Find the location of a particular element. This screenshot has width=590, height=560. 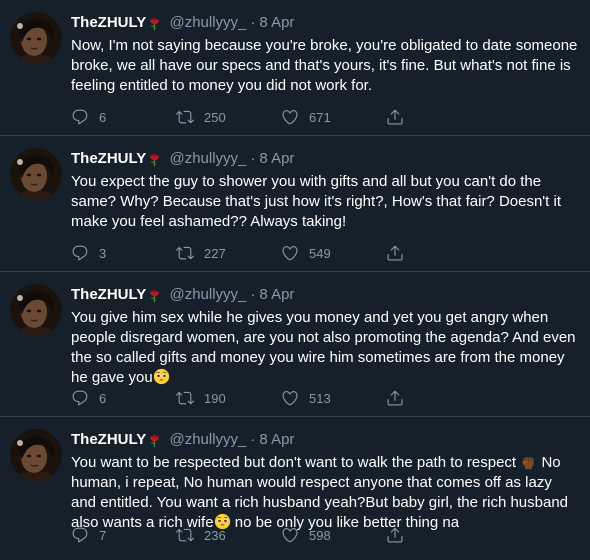

tweet-actions: 3 227 549 is located at coordinates (237, 253).